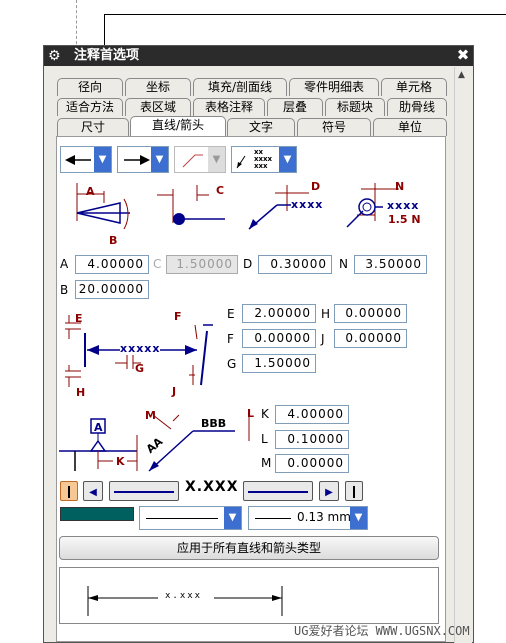 This screenshot has width=506, height=643. Describe the element at coordinates (81, 392) in the screenshot. I see `dim-letter-h: H` at that location.